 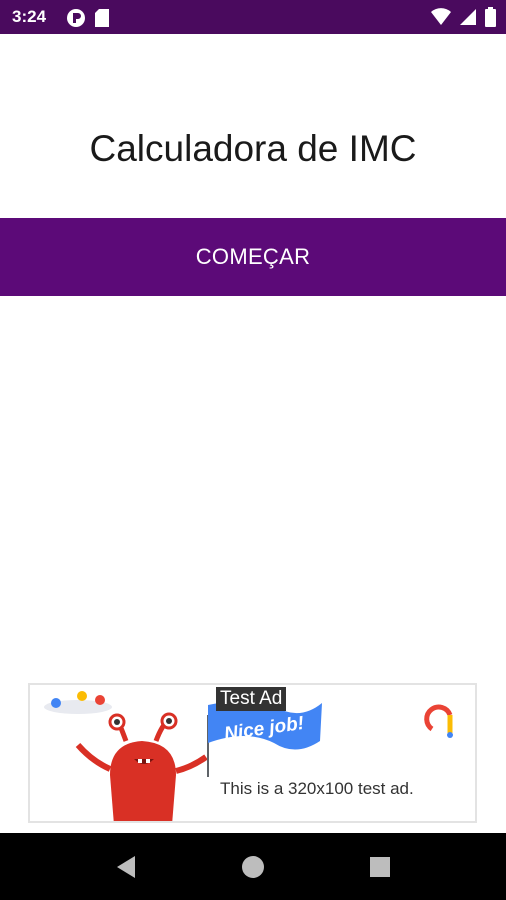 I want to click on back-icon, so click(x=126, y=867).